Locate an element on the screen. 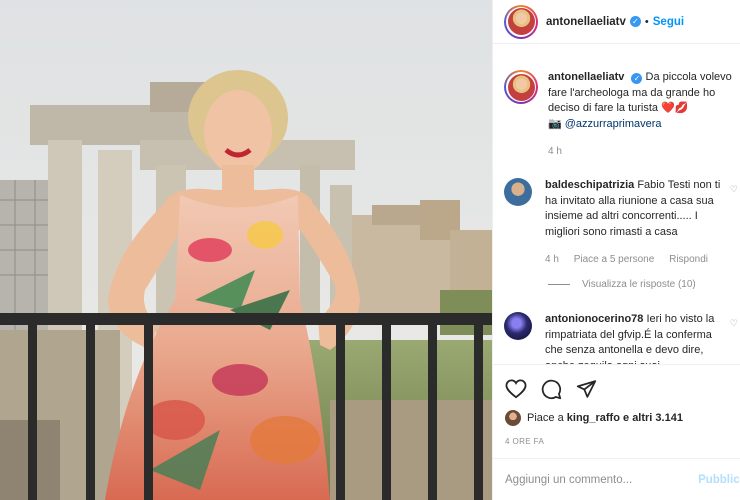 Image resolution: width=740 pixels, height=500 pixels. avatar-image is located at coordinates (521, 21).